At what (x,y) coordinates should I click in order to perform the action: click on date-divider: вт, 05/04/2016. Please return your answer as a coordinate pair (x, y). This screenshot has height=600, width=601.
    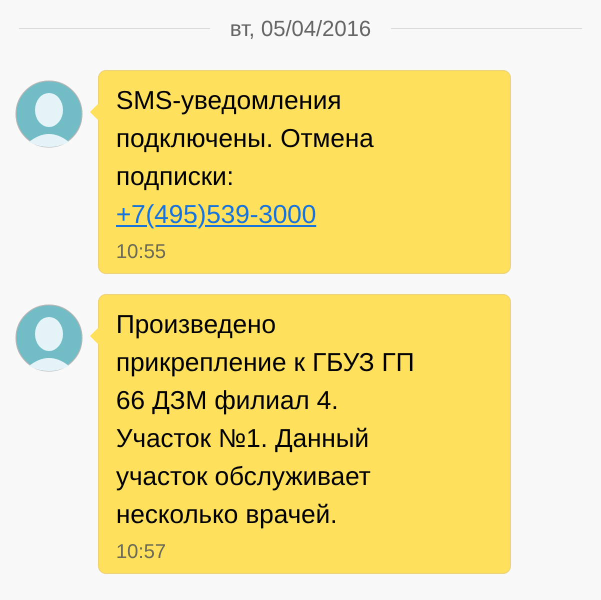
    Looking at the image, I should click on (301, 28).